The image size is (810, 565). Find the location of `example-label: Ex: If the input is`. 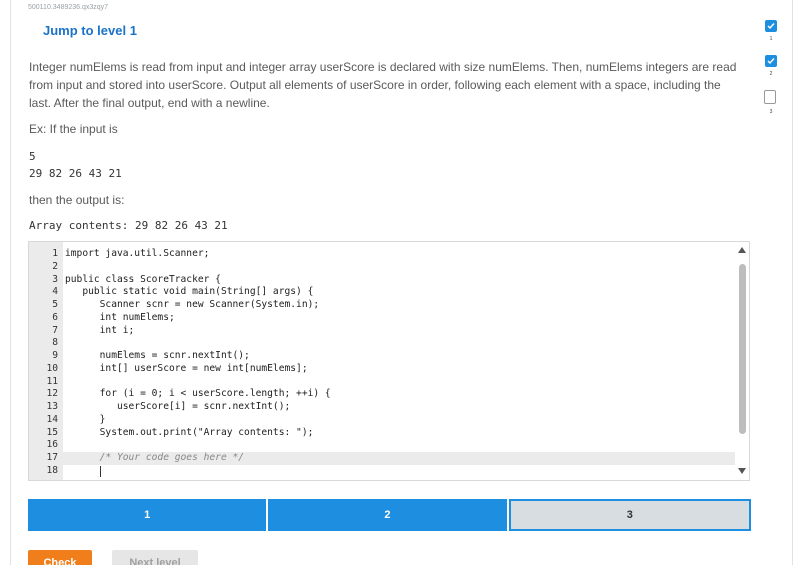

example-label: Ex: If the input is is located at coordinates (73, 129).